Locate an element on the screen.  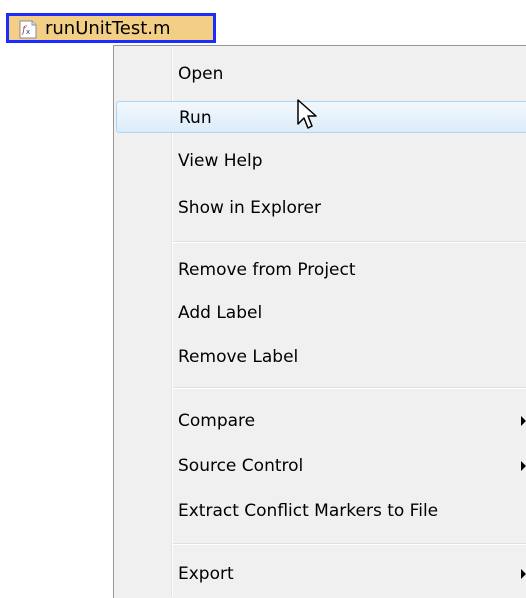
menu-item-remove-from-project: Remove from Project is located at coordinates (321, 270).